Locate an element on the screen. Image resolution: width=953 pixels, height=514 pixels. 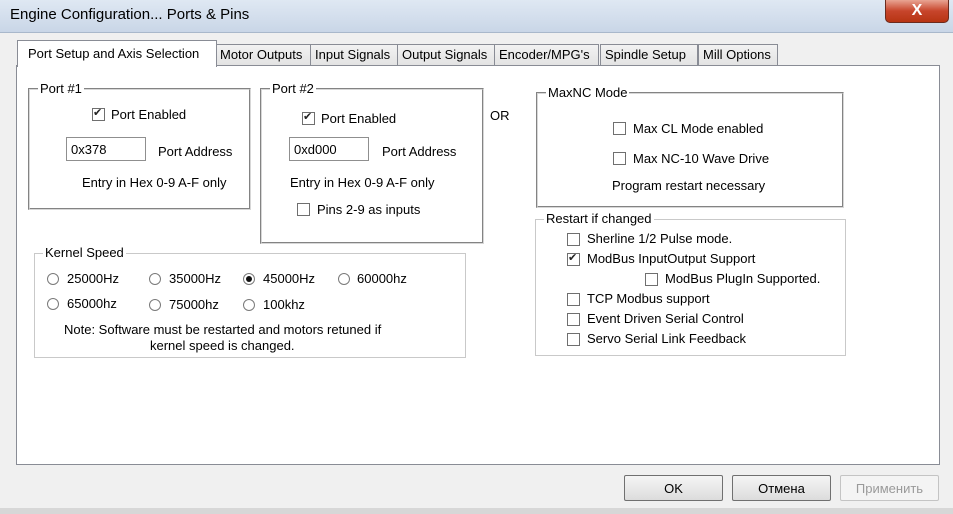
kernel-label-75000: 75000hz is located at coordinates (194, 304).